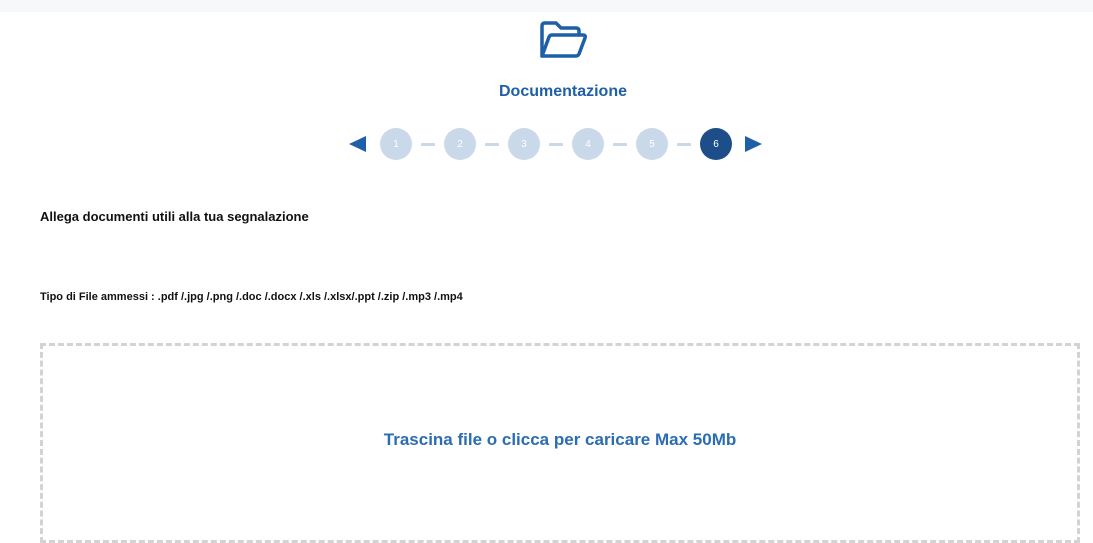 This screenshot has height=543, width=1093. I want to click on folder-open-icon, so click(563, 41).